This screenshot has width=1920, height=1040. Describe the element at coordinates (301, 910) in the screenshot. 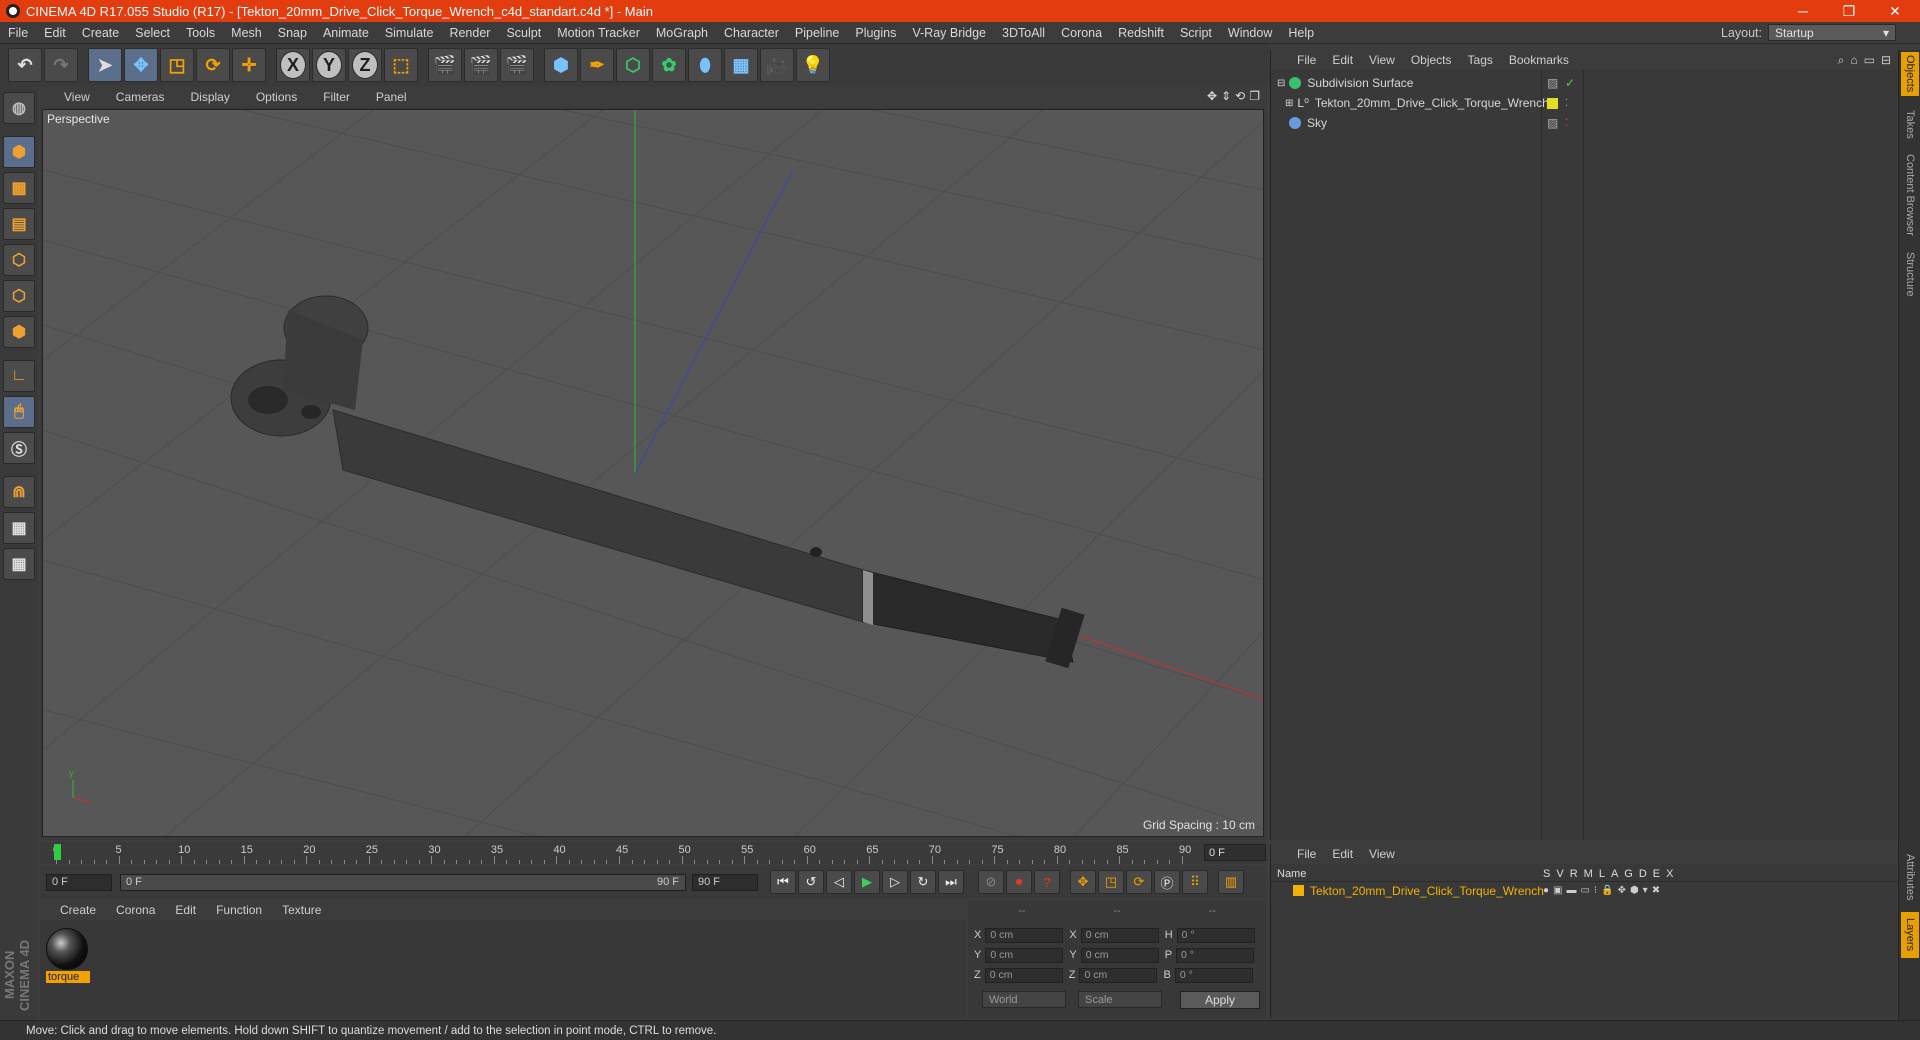

I see `material-menu-texture: Texture` at that location.